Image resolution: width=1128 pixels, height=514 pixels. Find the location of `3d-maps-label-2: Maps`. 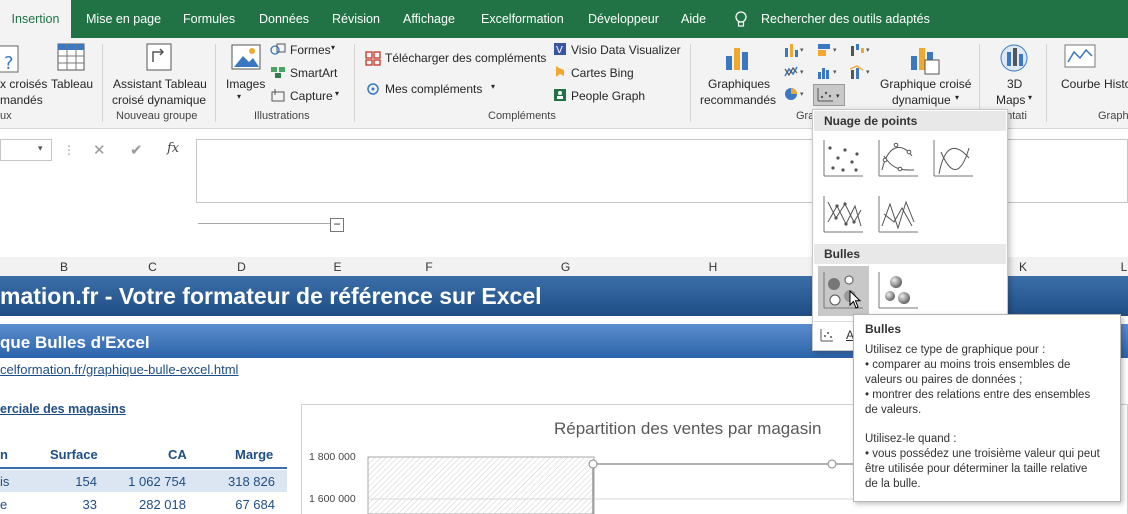

3d-maps-label-2: Maps is located at coordinates (1010, 100).